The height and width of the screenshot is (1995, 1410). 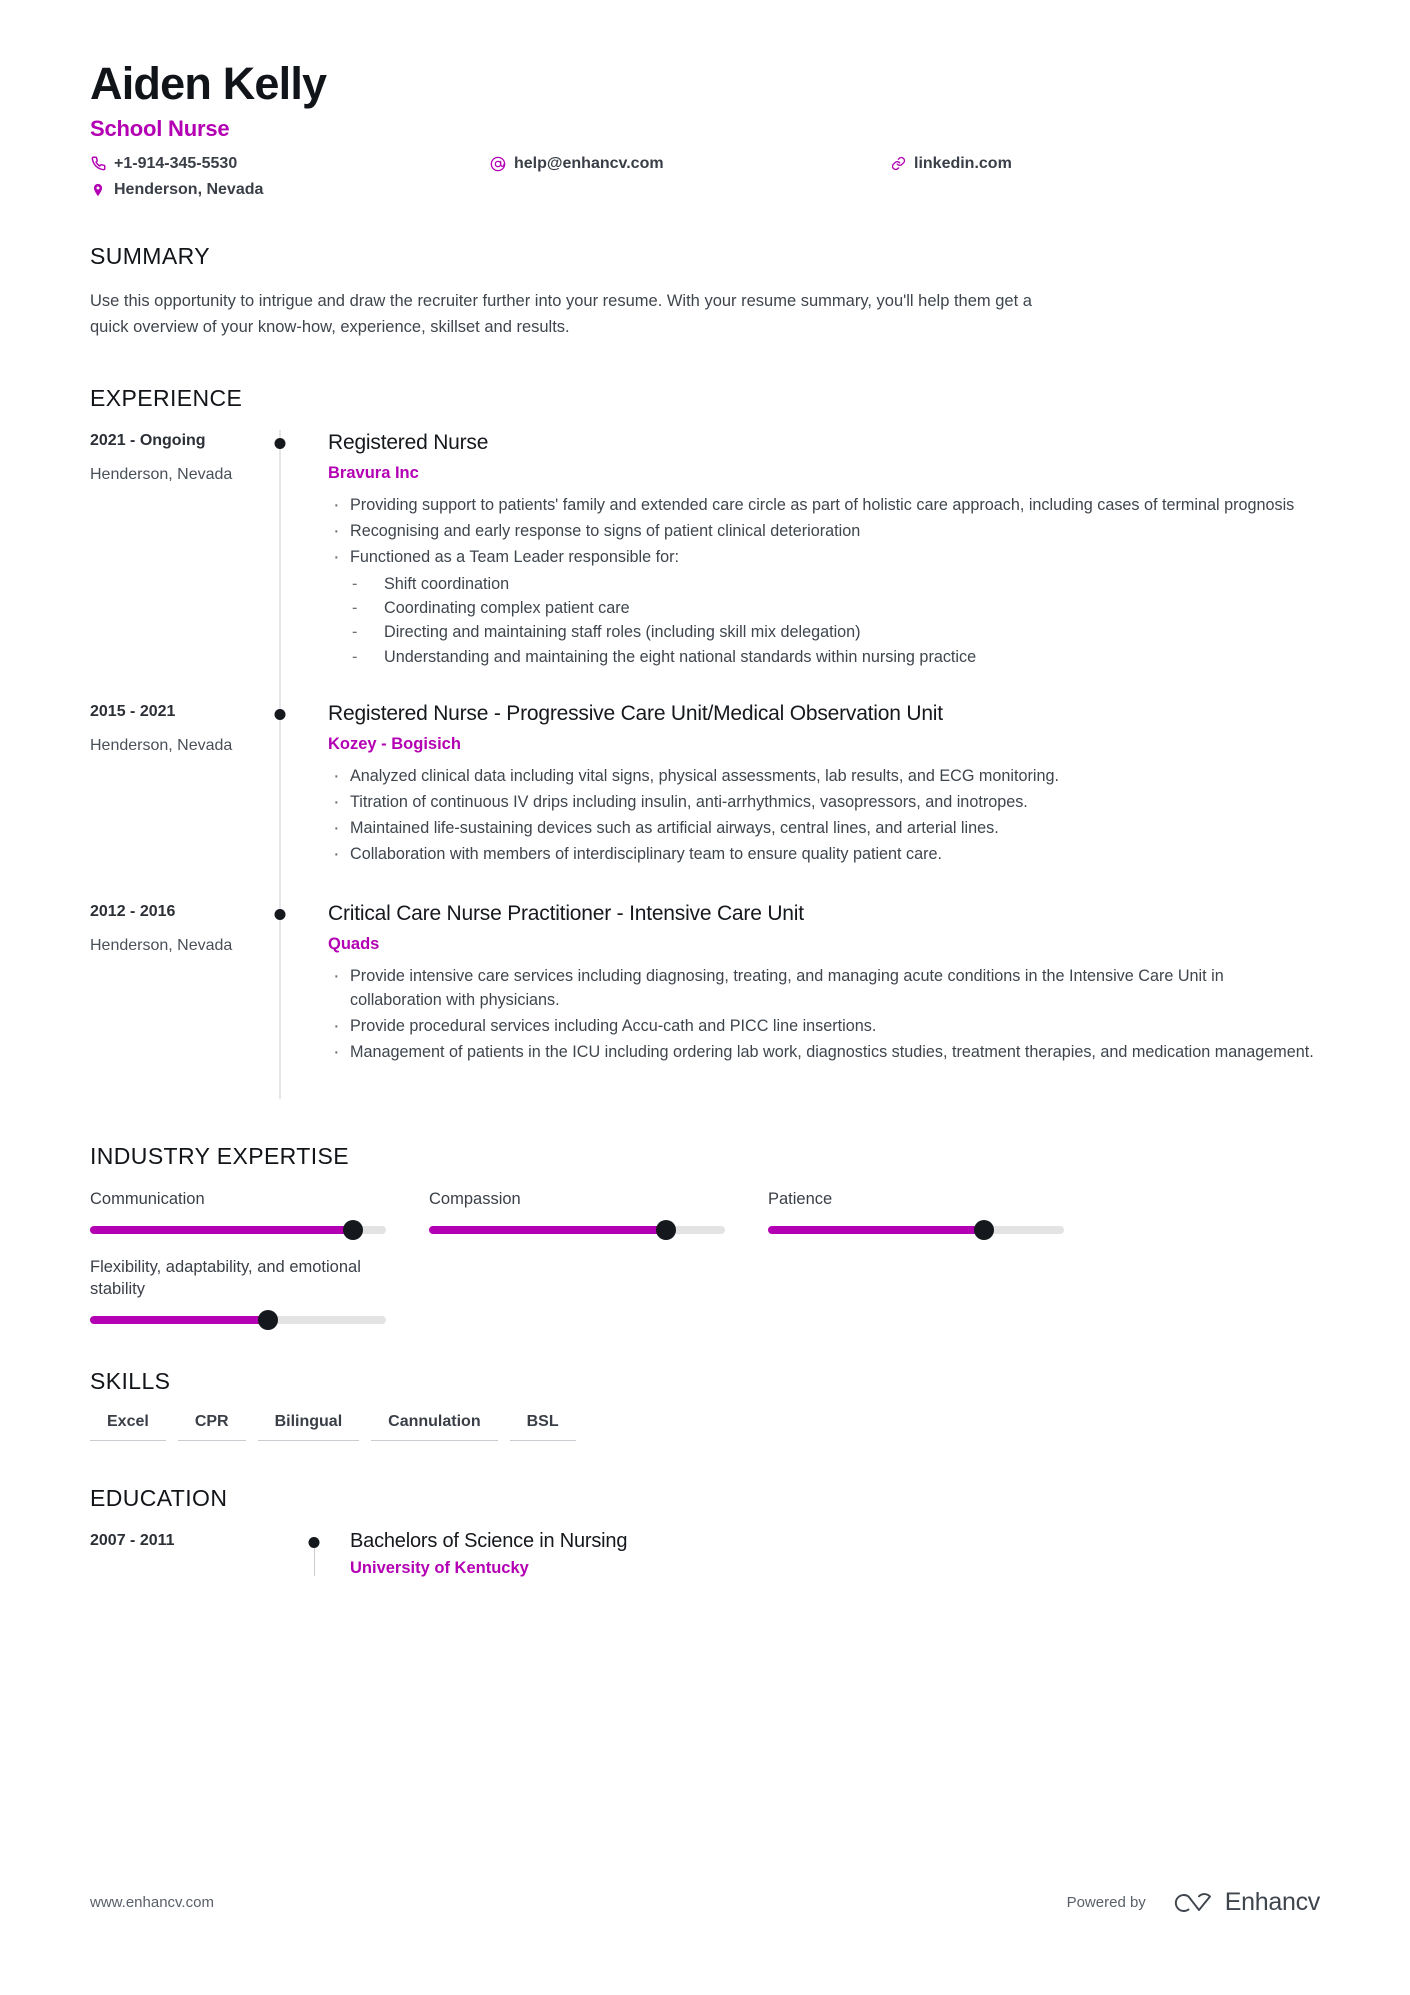 What do you see at coordinates (577, 1214) in the screenshot?
I see `expertise-item: Compassion` at bounding box center [577, 1214].